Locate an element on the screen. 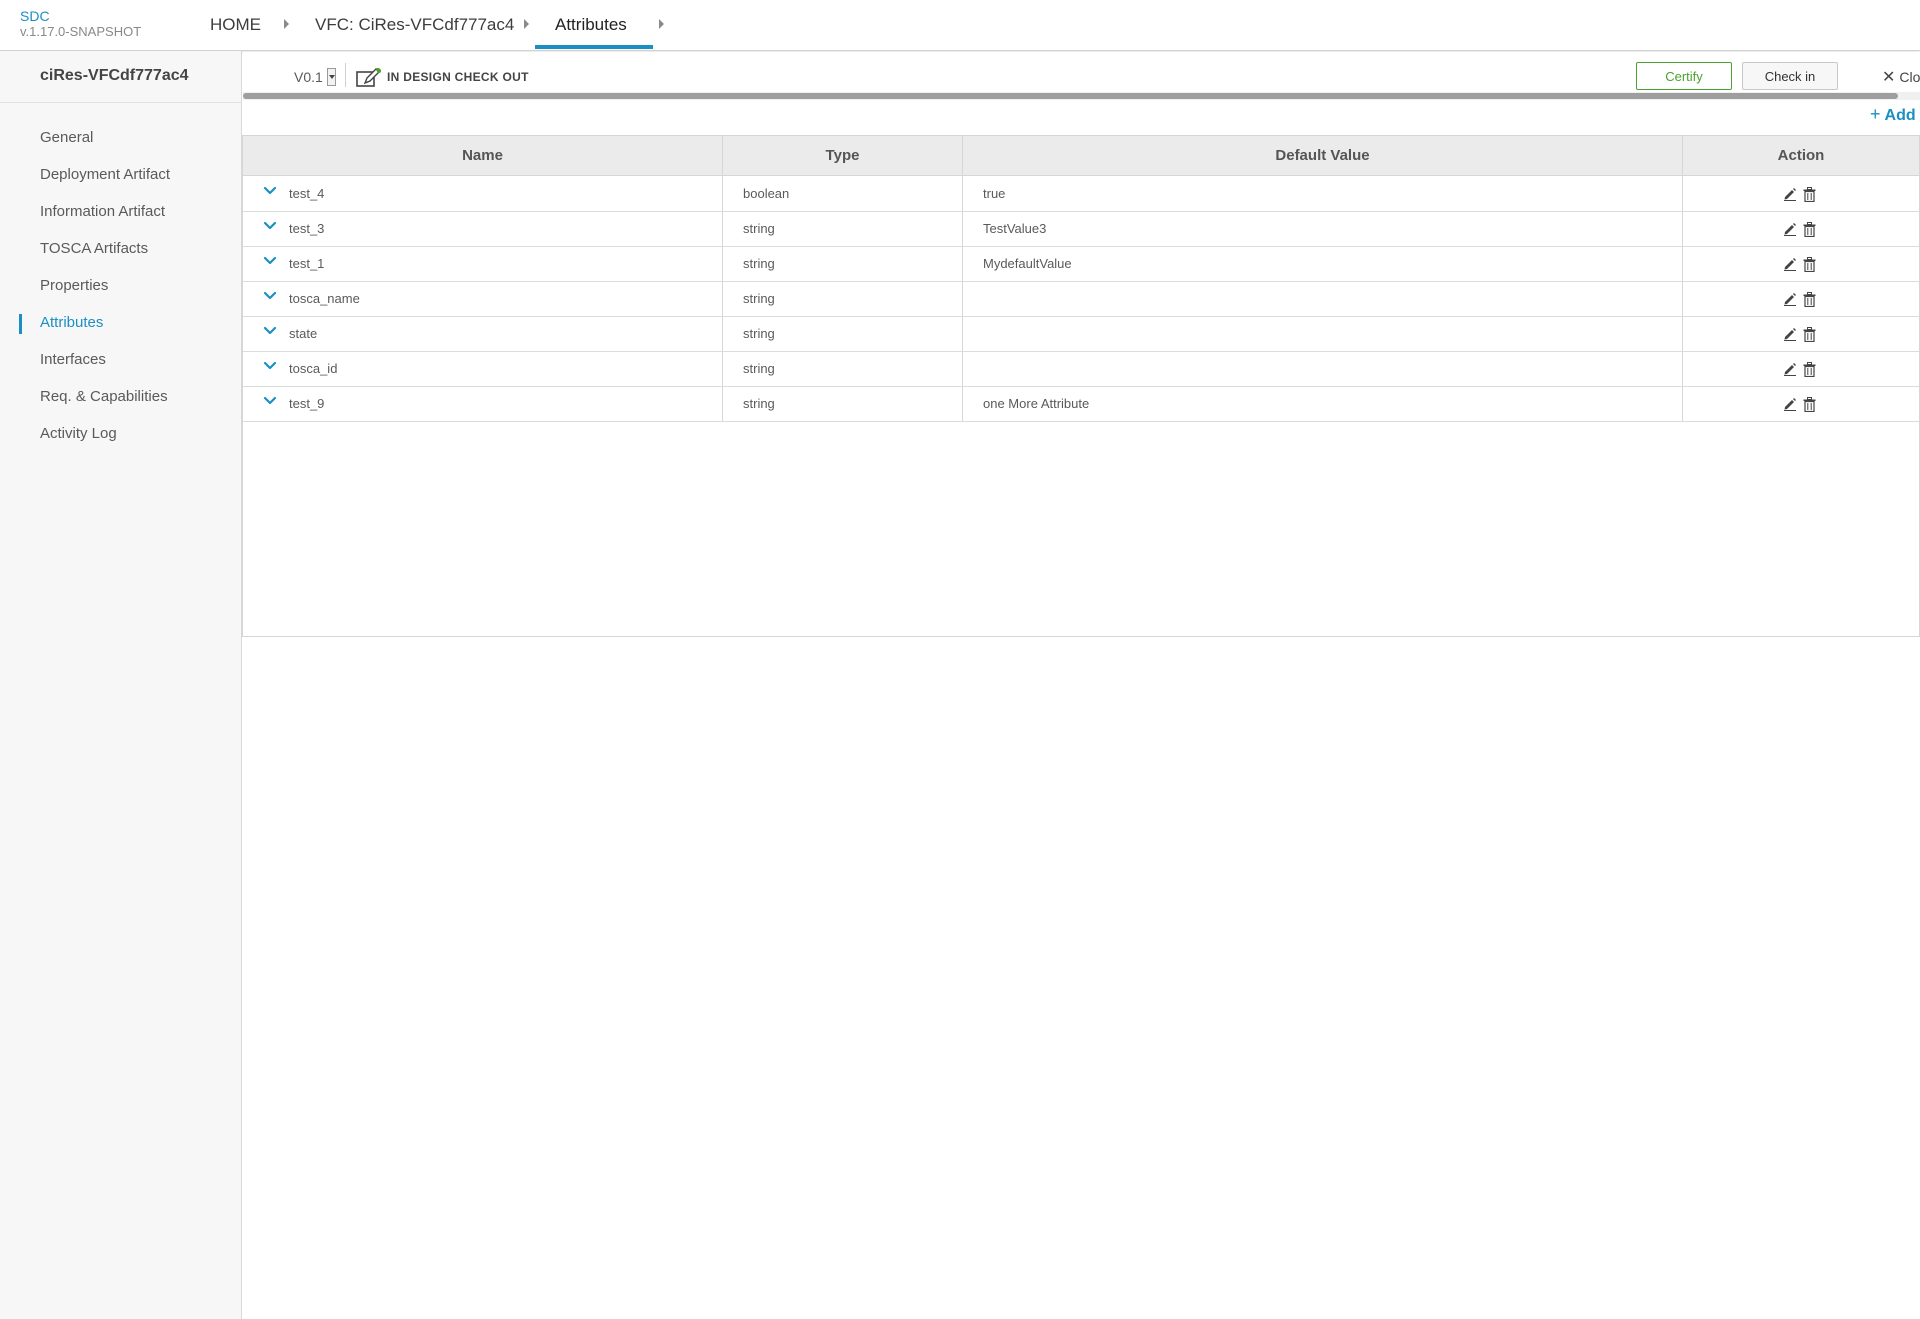 The image size is (1920, 1319). sidebar-item-activity-log: Activity Log is located at coordinates (78, 433).